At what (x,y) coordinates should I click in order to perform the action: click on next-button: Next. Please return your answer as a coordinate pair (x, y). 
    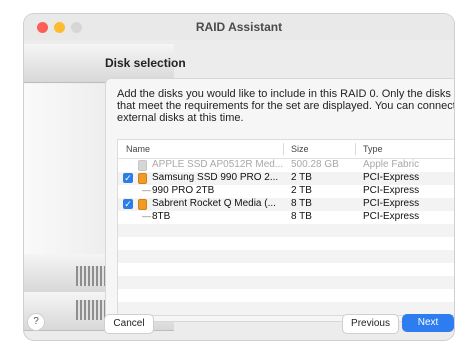
    Looking at the image, I should click on (428, 323).